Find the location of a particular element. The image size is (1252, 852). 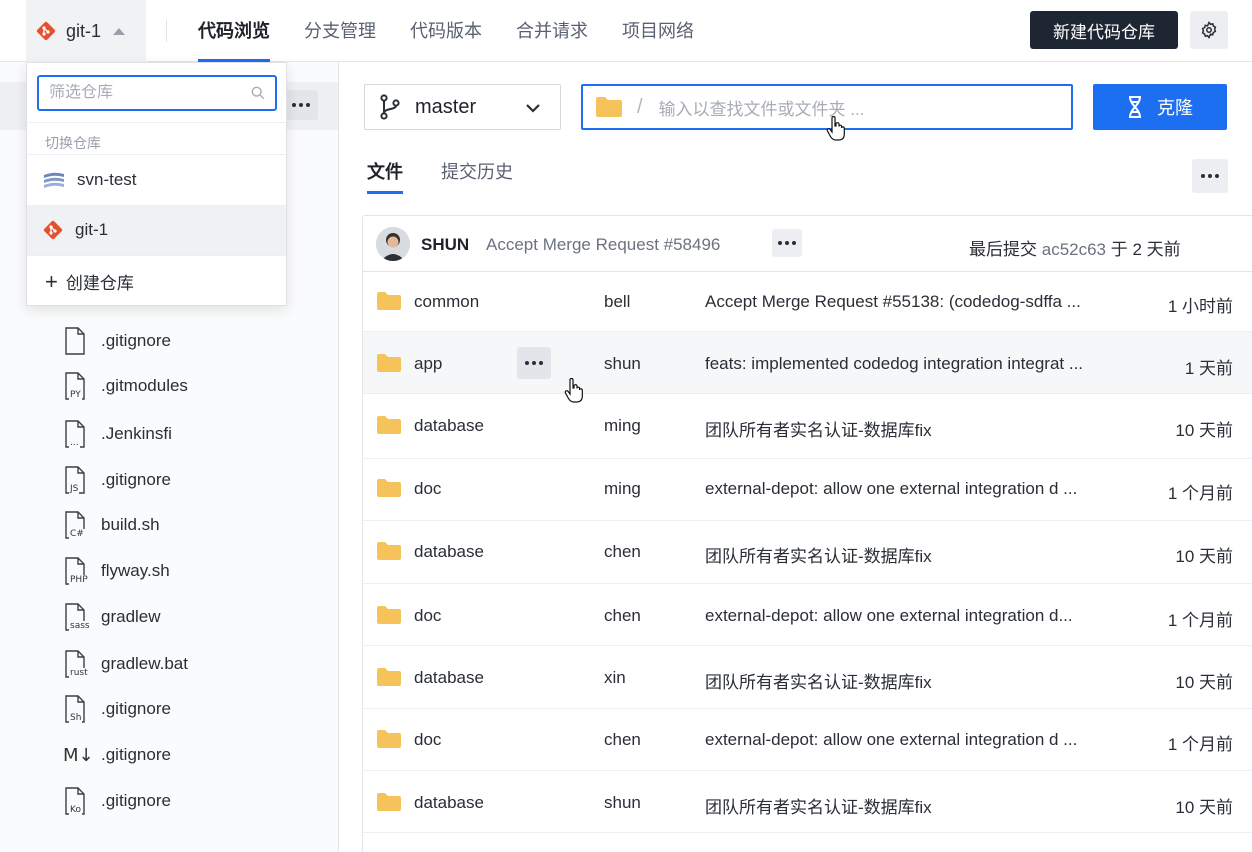

repo-name: git-1 is located at coordinates (84, 30).